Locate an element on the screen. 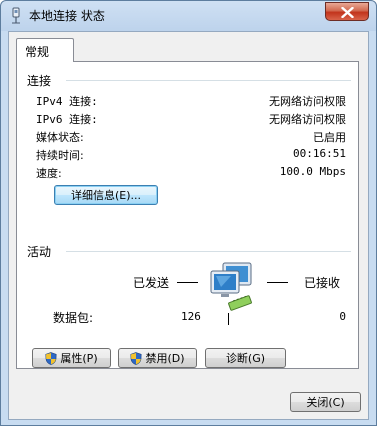 Image resolution: width=377 pixels, height=426 pixels. properties-button: 属性(P) is located at coordinates (71, 358).